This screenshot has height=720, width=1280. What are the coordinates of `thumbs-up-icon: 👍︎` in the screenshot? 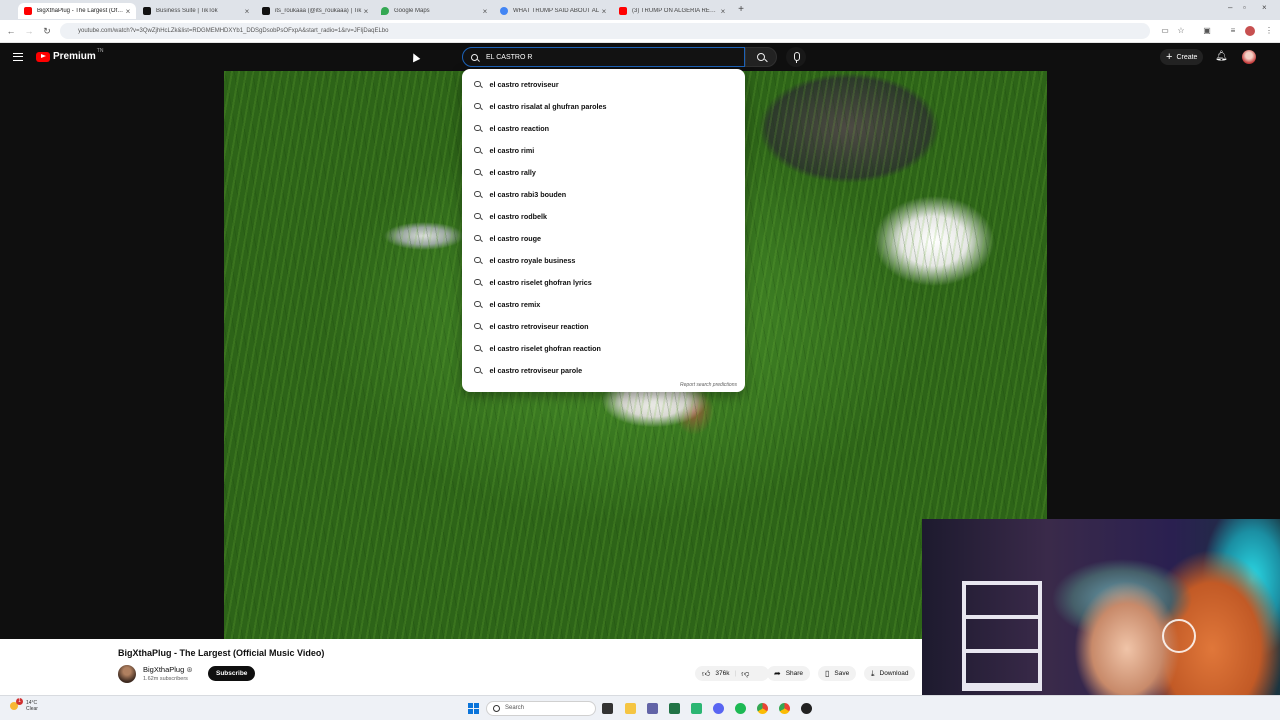 It's located at (706, 674).